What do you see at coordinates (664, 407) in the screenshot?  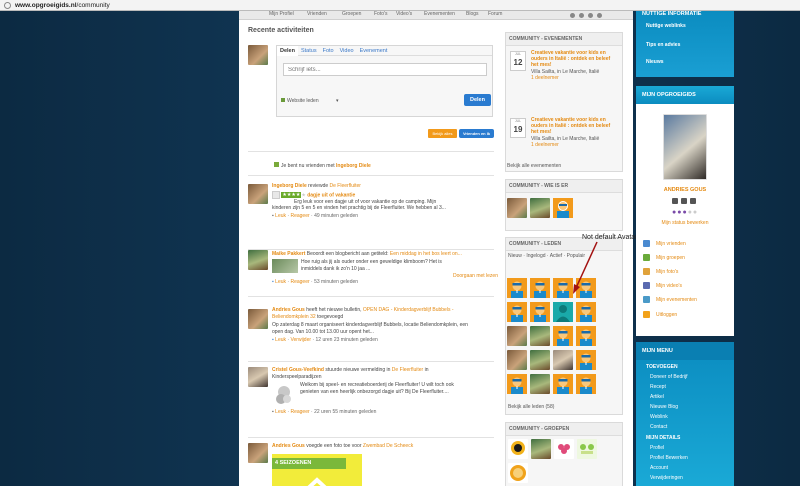 I see `menu-item: Nieuwe Blog` at bounding box center [664, 407].